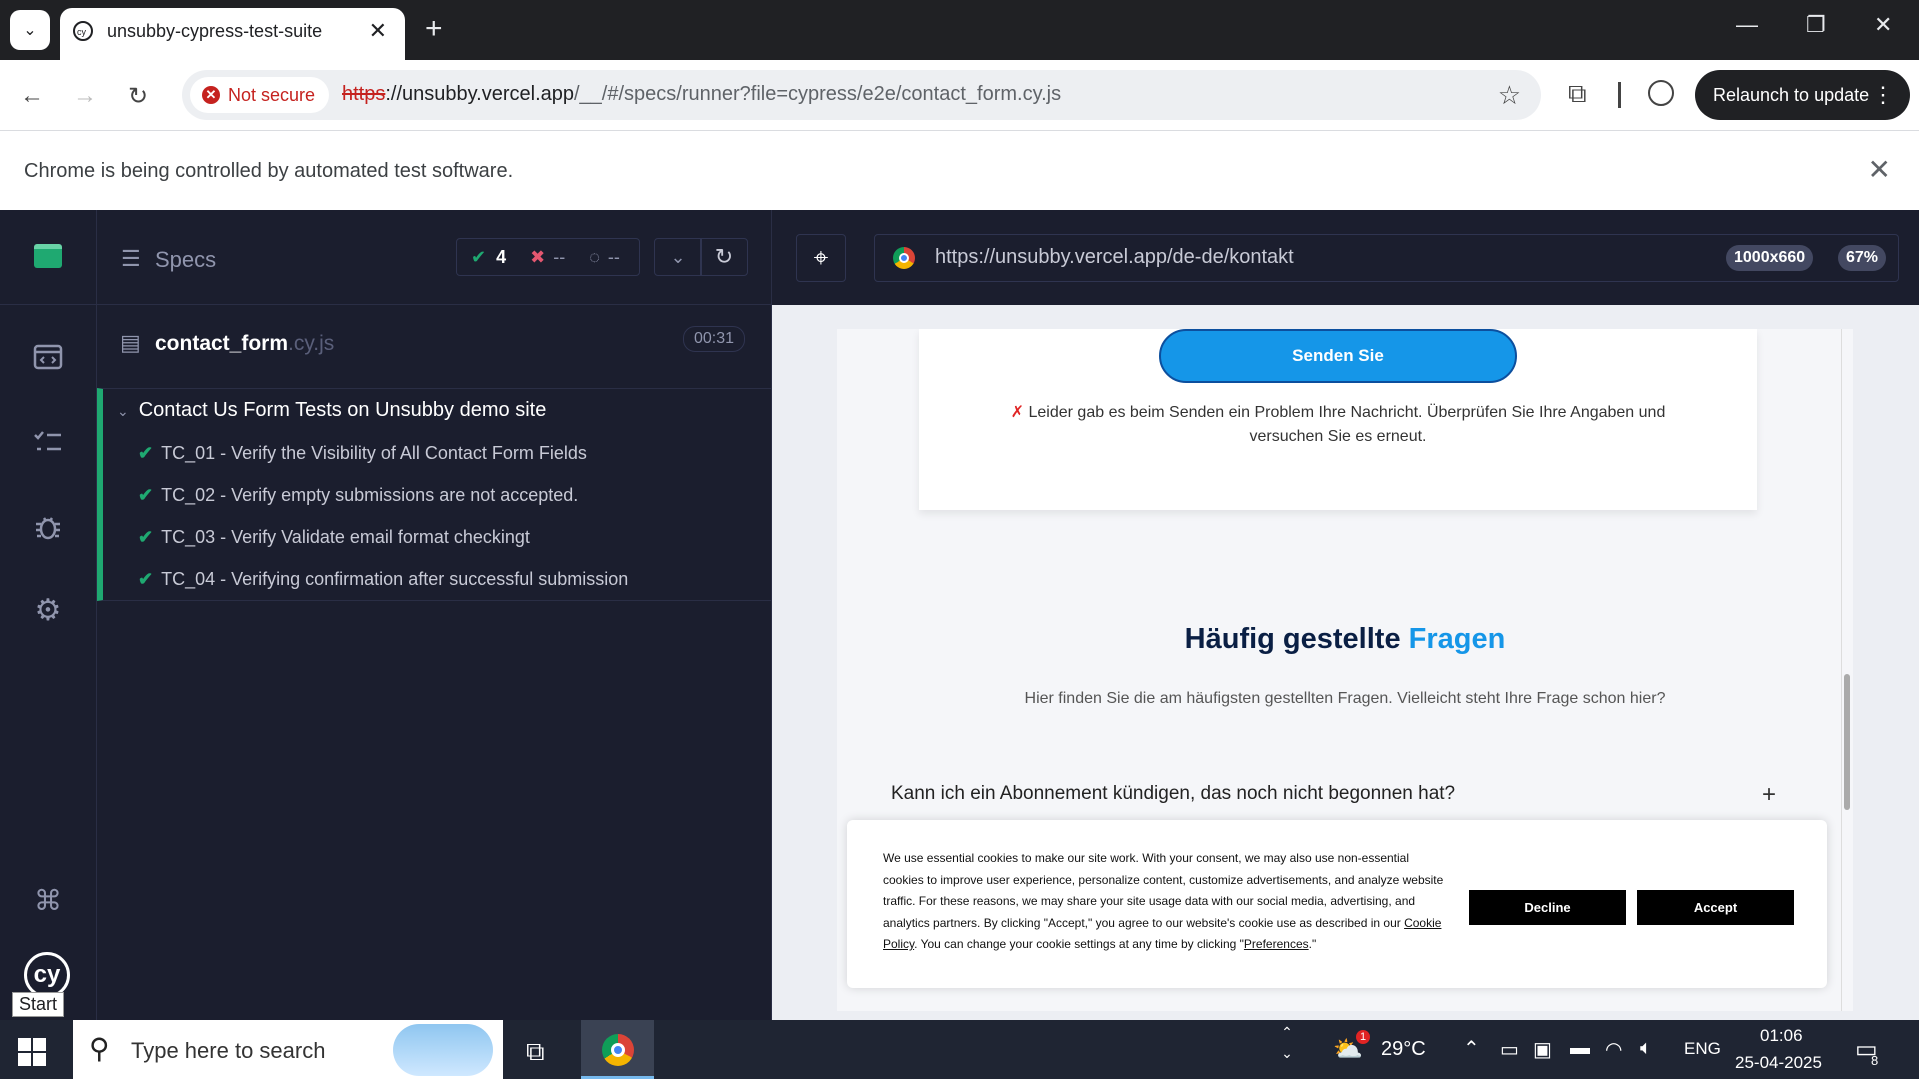 The height and width of the screenshot is (1079, 1919). Describe the element at coordinates (1702, 1049) in the screenshot. I see `language-indicator: ENG` at that location.